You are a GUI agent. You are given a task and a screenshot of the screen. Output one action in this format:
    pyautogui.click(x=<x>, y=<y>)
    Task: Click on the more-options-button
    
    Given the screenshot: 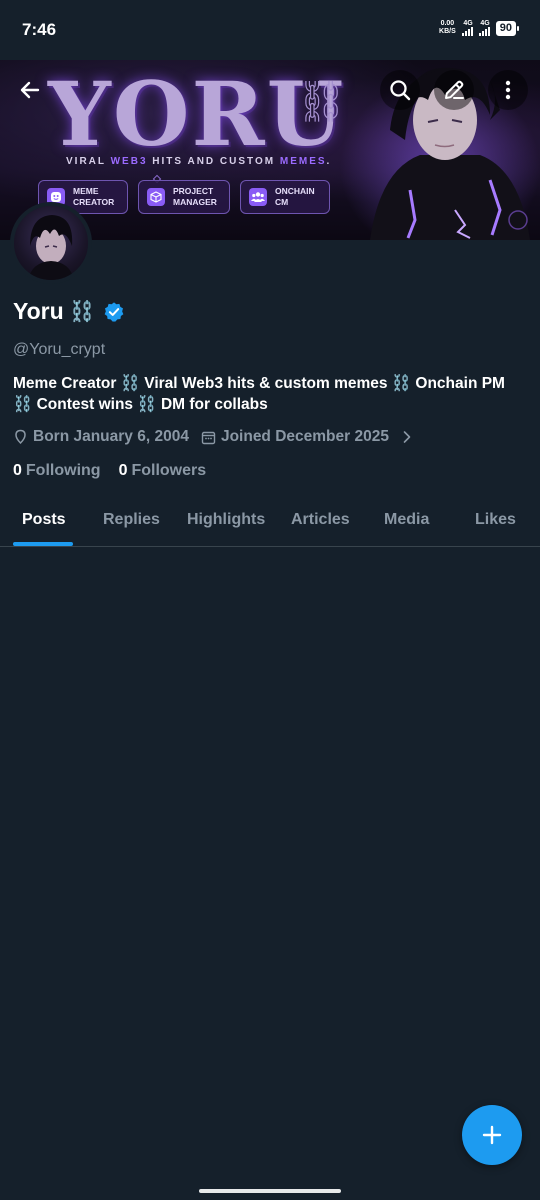 What is the action you would take?
    pyautogui.click(x=508, y=90)
    